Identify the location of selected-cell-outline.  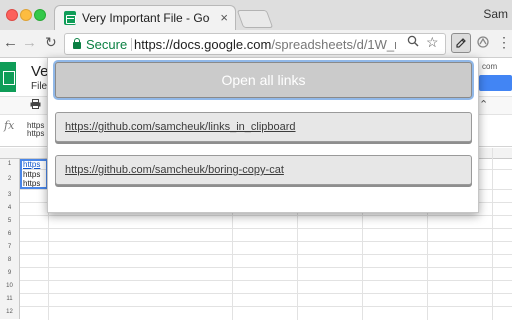
(34, 174).